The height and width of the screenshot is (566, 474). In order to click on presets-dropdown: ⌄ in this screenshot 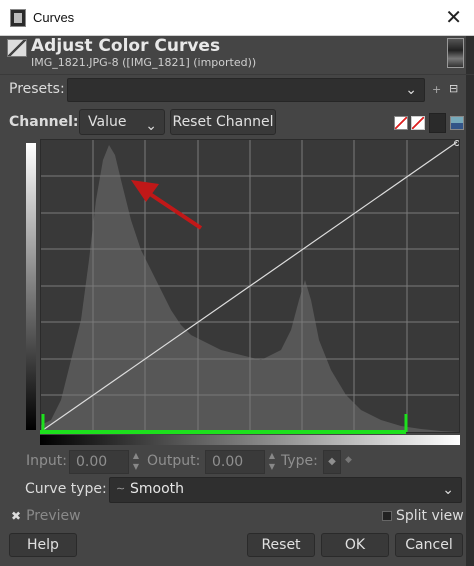, I will do `click(246, 90)`.